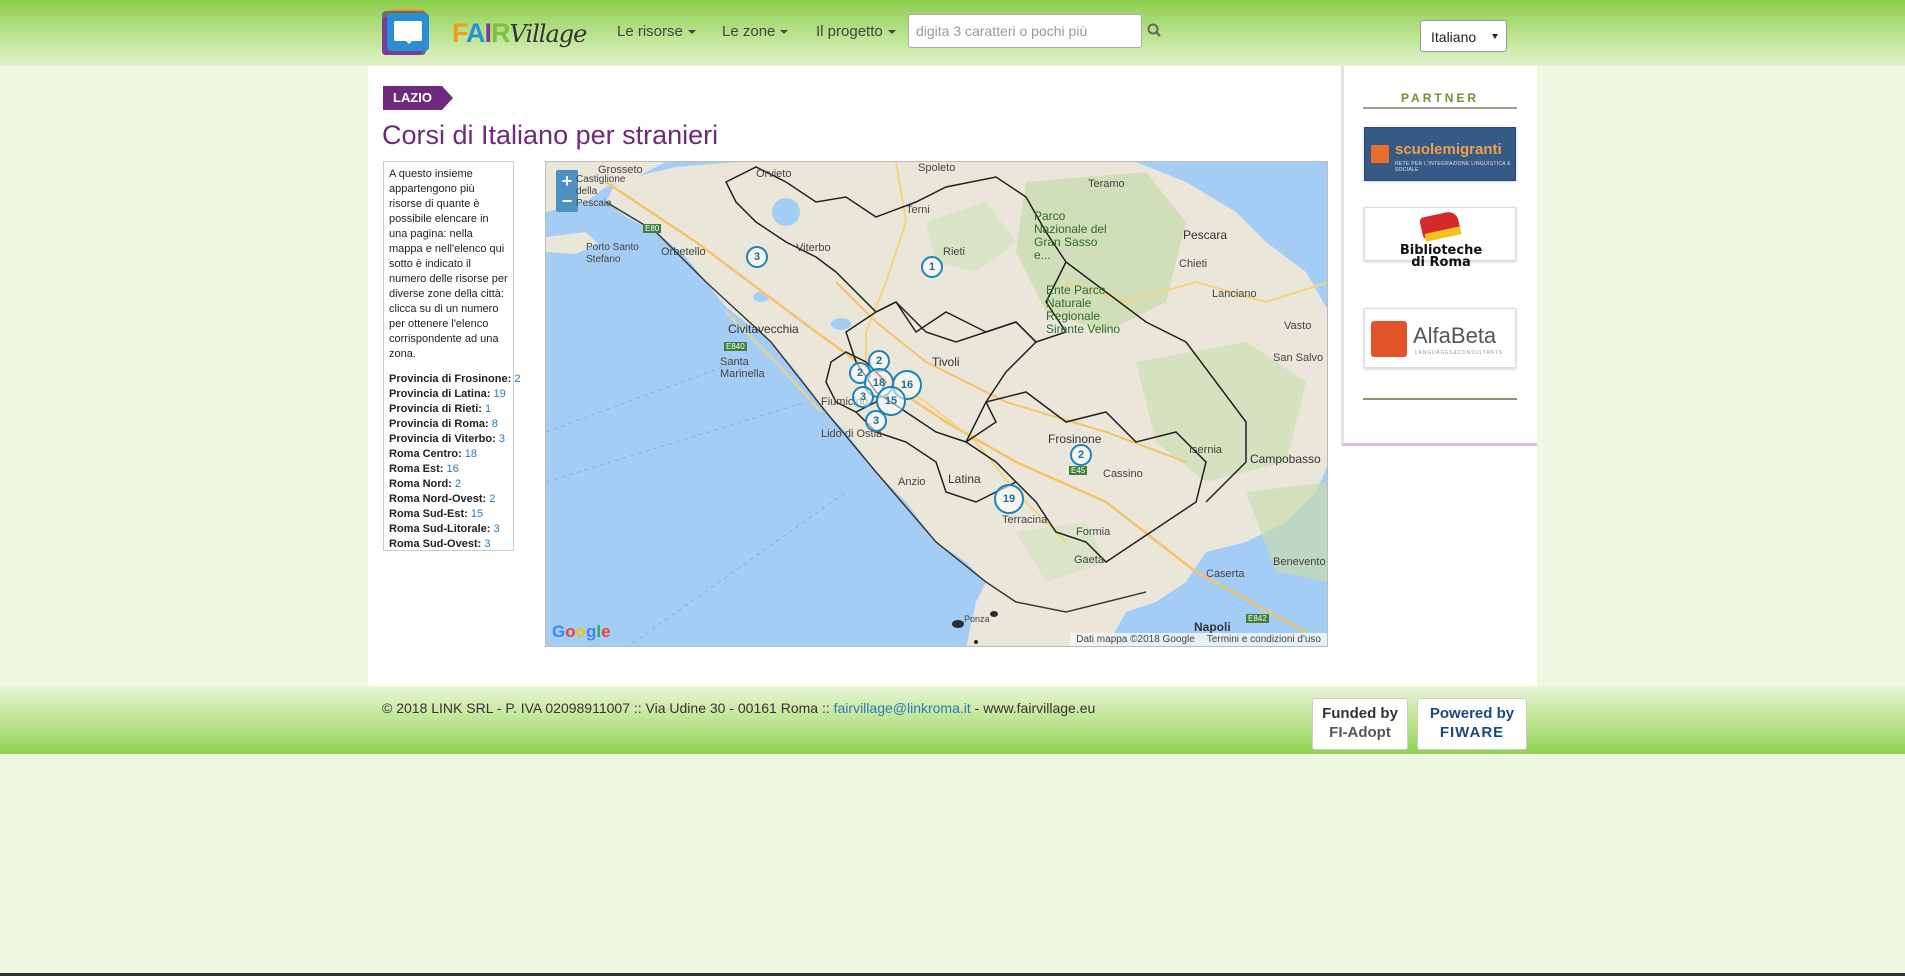  I want to click on partner-alfabeta: AlfaBeta LANGUAGES&CONSULTANTS, so click(1440, 338).